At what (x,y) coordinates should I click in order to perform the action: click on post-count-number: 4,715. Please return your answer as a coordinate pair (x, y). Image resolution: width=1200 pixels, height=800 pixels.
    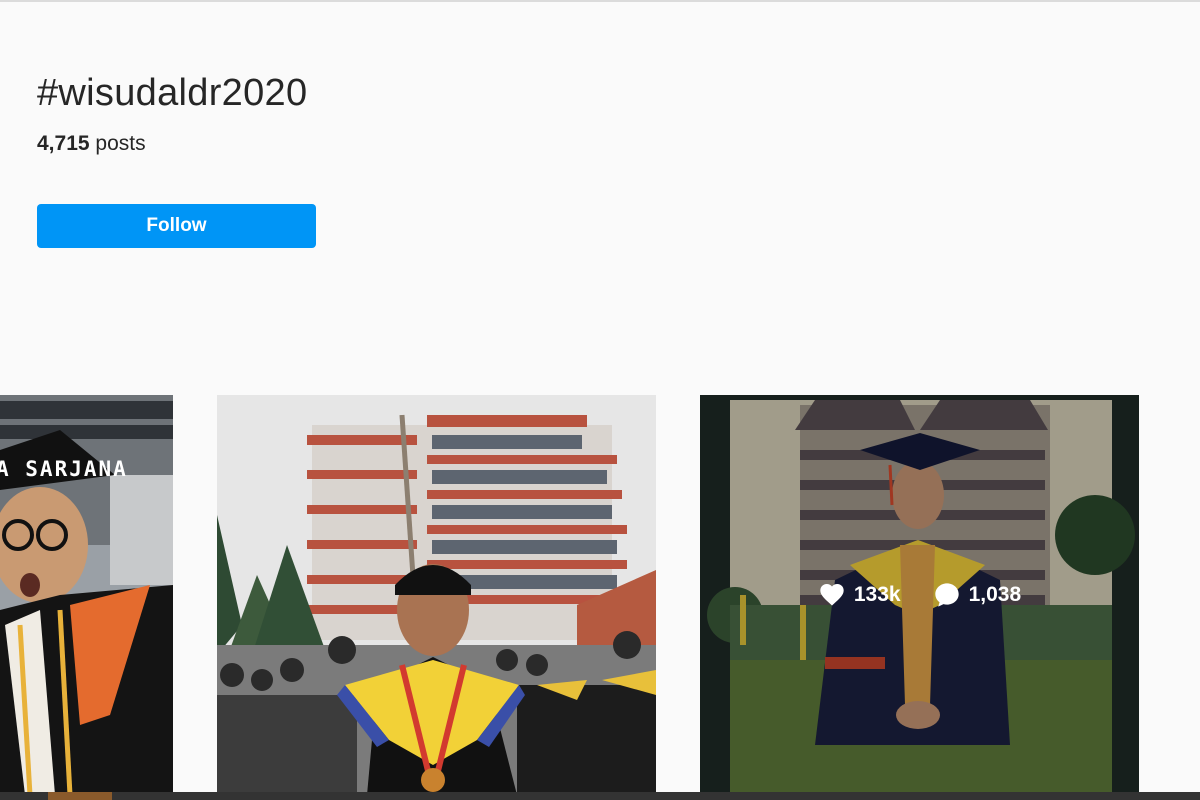
    Looking at the image, I should click on (63, 143).